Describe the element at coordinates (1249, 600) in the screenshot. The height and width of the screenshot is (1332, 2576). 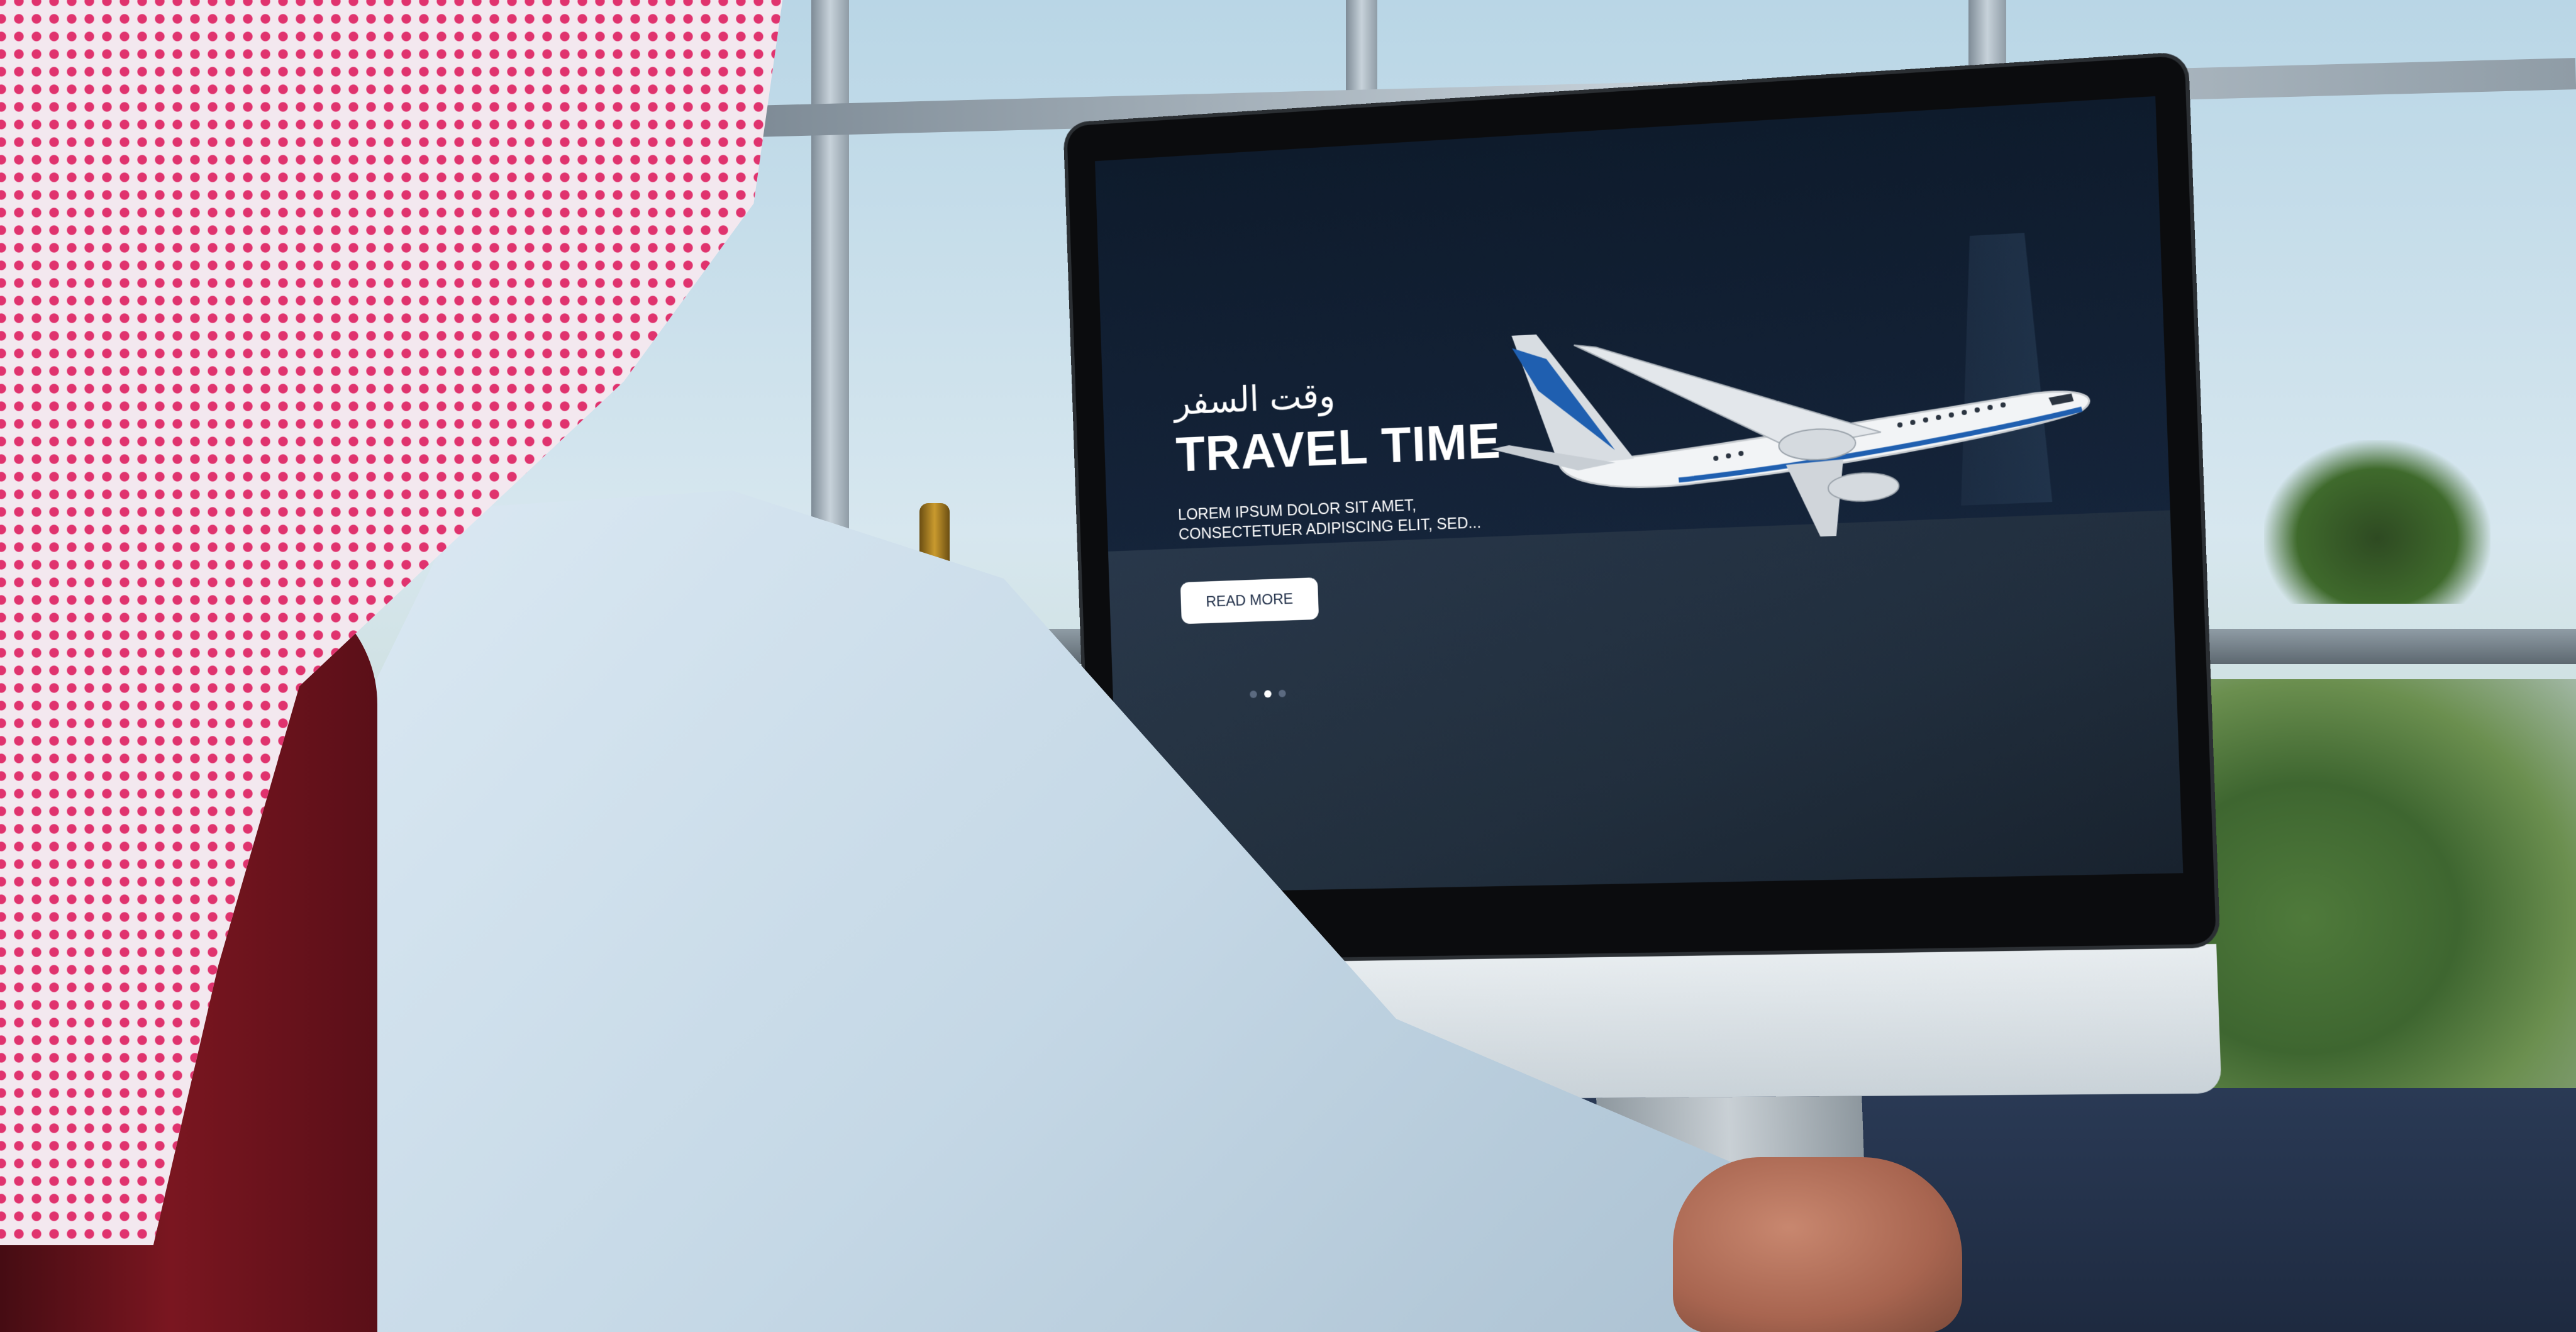
I see `read-more-button: READ MORE` at that location.